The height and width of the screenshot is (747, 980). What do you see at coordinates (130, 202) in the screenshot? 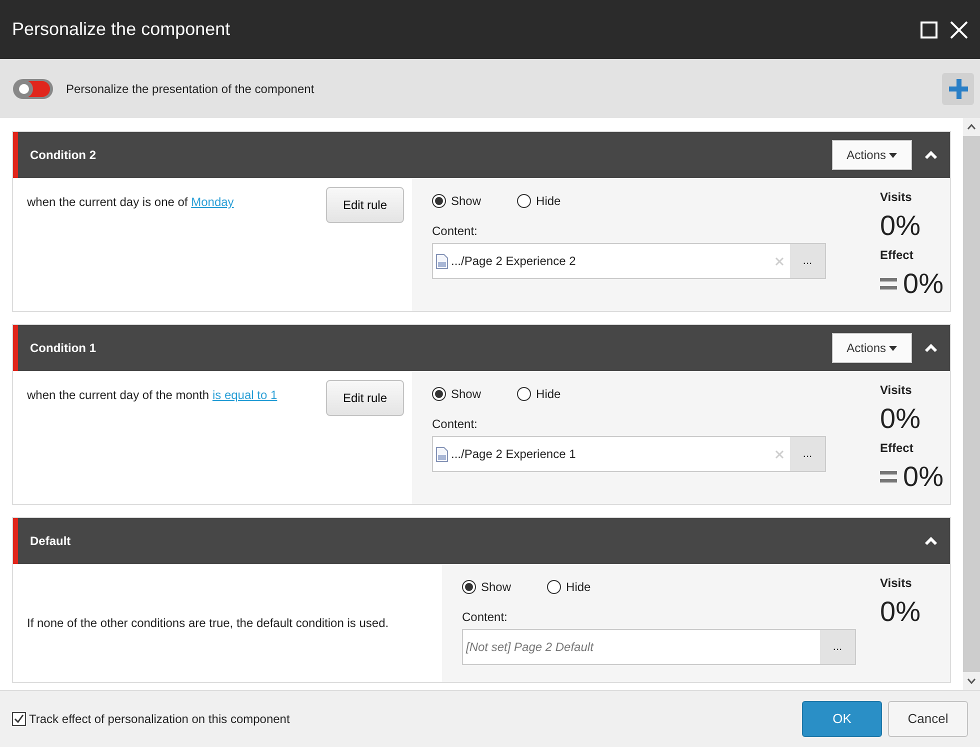
I see `rule-text: when the current day is one of Monday` at bounding box center [130, 202].